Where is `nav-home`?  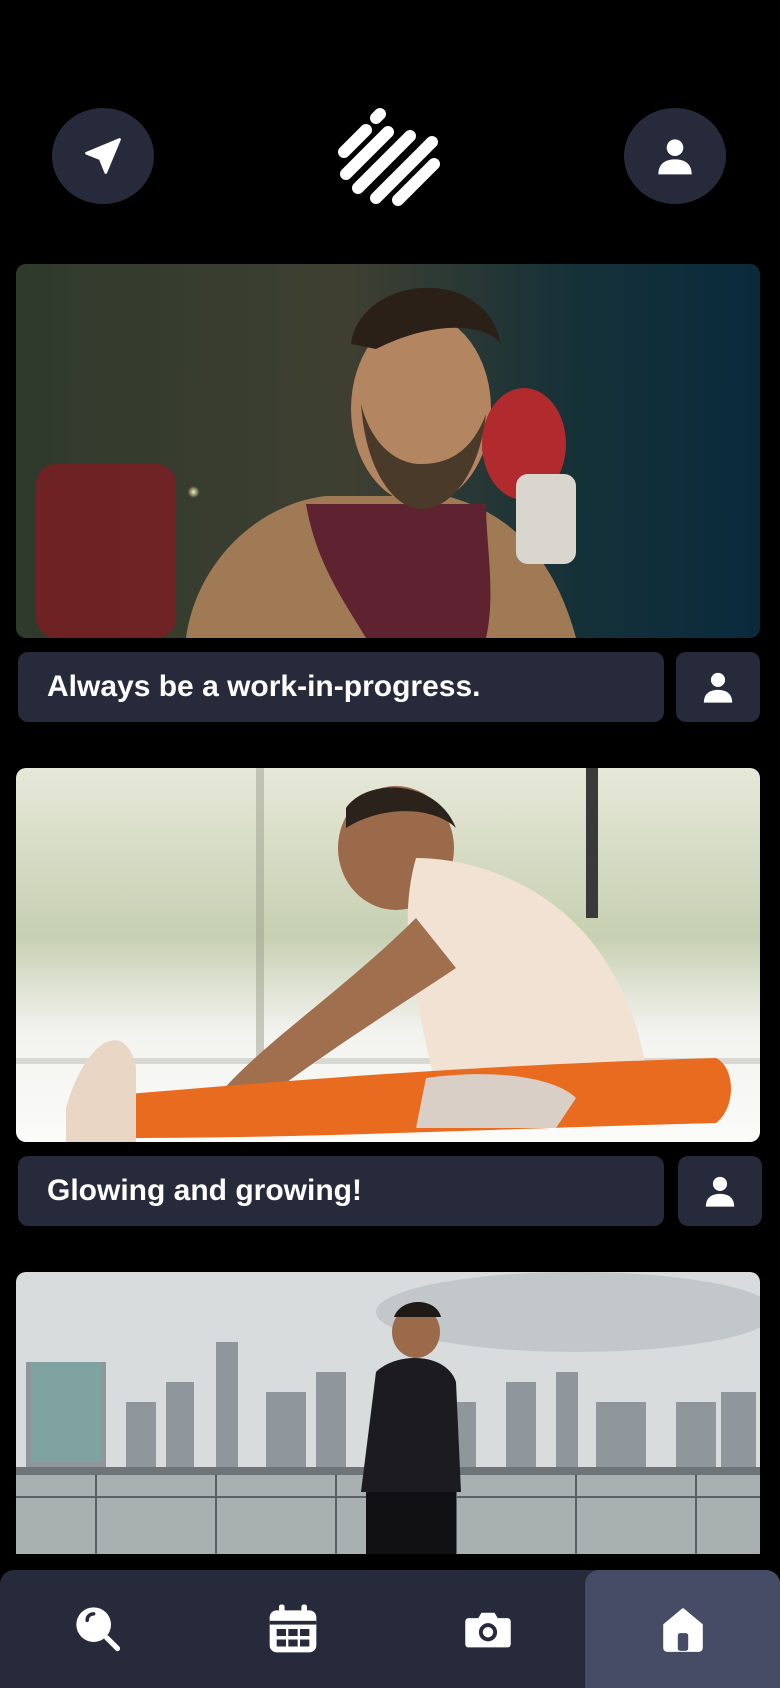
nav-home is located at coordinates (682, 1629).